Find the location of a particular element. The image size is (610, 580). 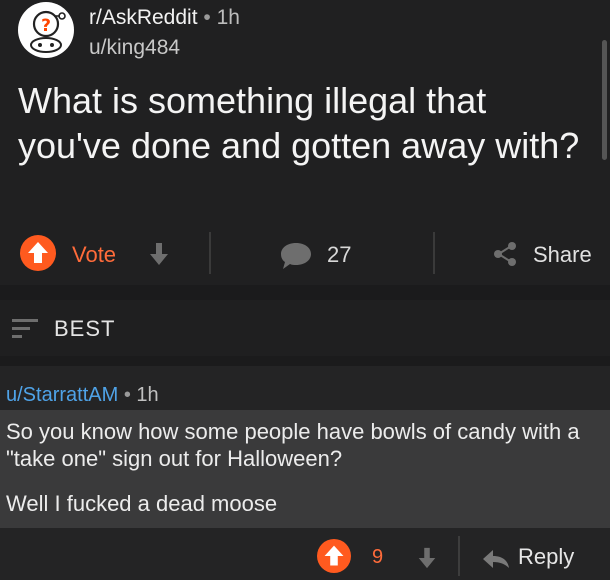

comment-author: u/StarrattAM is located at coordinates (62, 395).